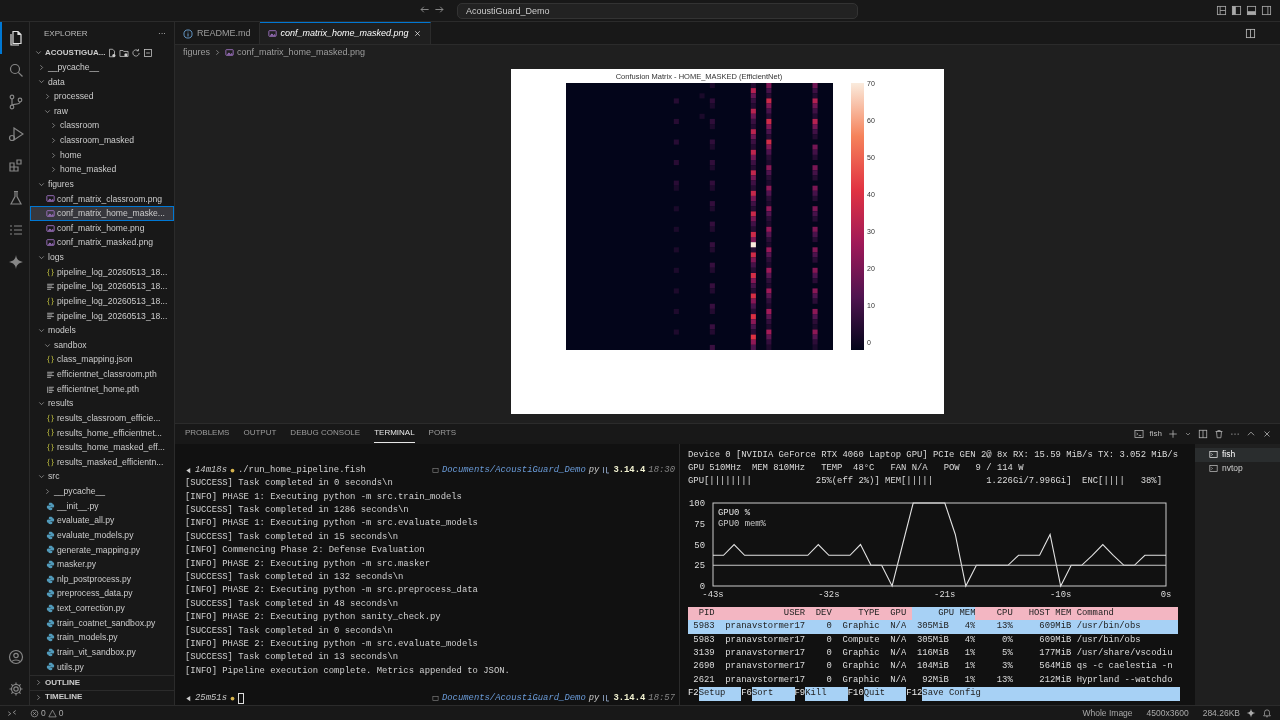 The width and height of the screenshot is (1280, 720). What do you see at coordinates (826, 694) in the screenshot?
I see `key-action-button: Kill` at bounding box center [826, 694].